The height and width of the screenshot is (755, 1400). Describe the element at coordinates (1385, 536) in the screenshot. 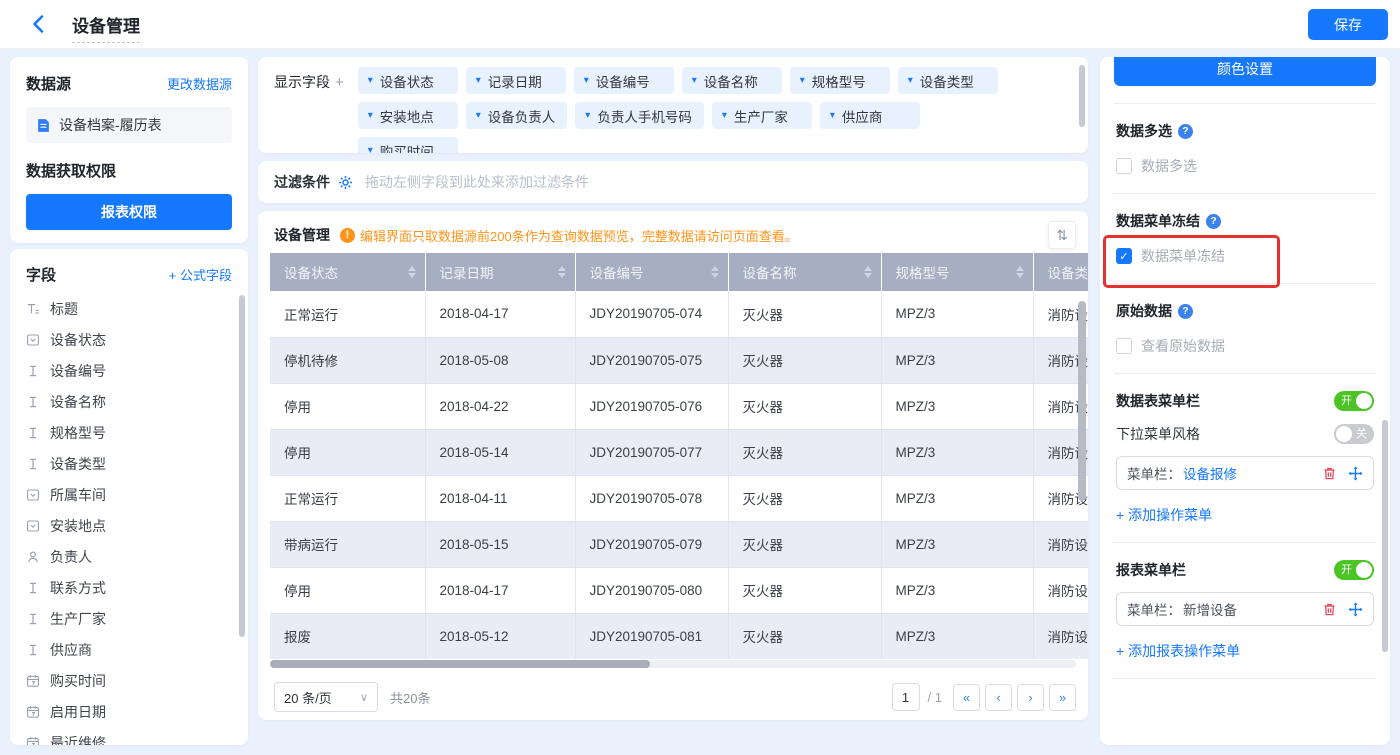

I see `settings-scrollbar` at that location.